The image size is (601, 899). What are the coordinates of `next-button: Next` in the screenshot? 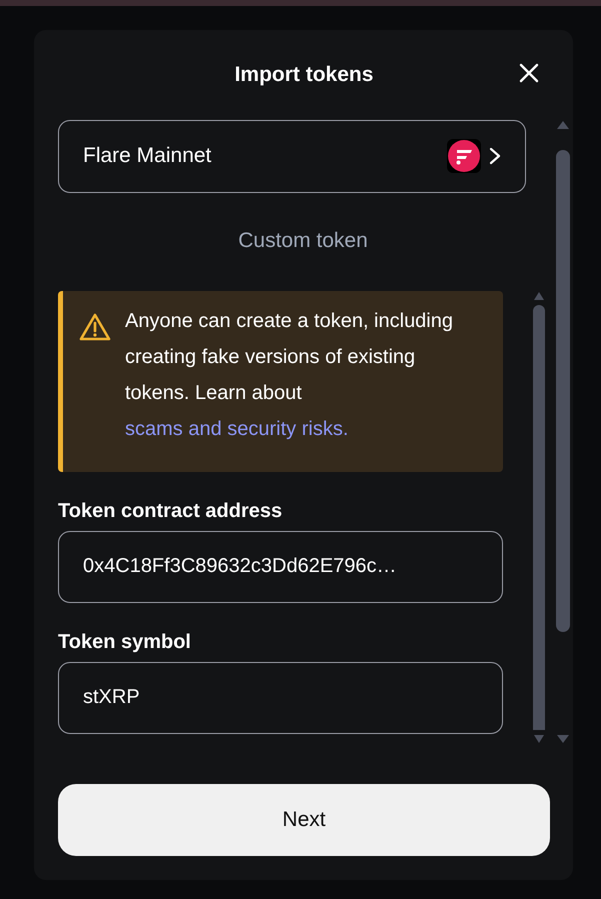 It's located at (304, 820).